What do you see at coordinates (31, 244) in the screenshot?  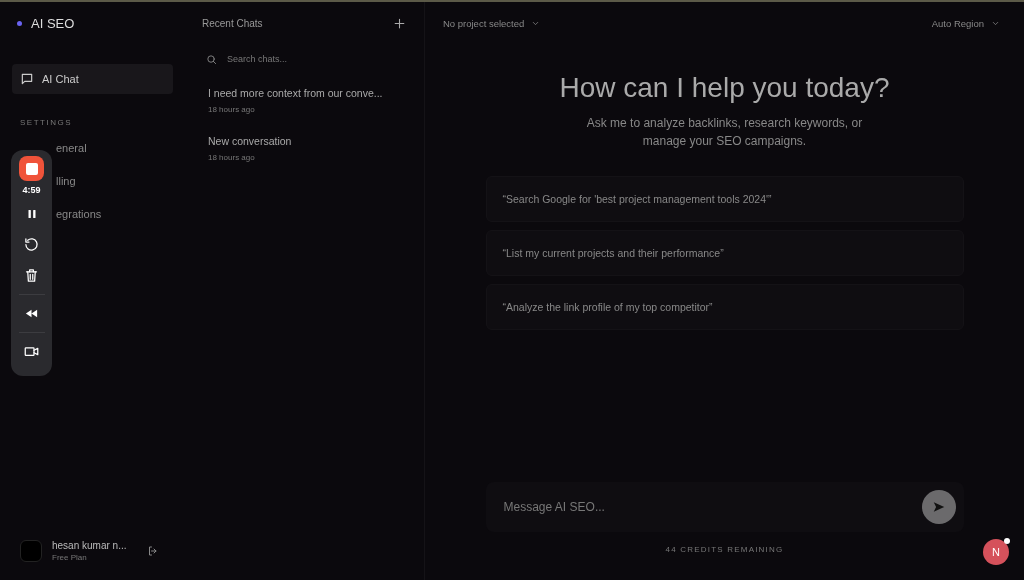 I see `restart-icon` at bounding box center [31, 244].